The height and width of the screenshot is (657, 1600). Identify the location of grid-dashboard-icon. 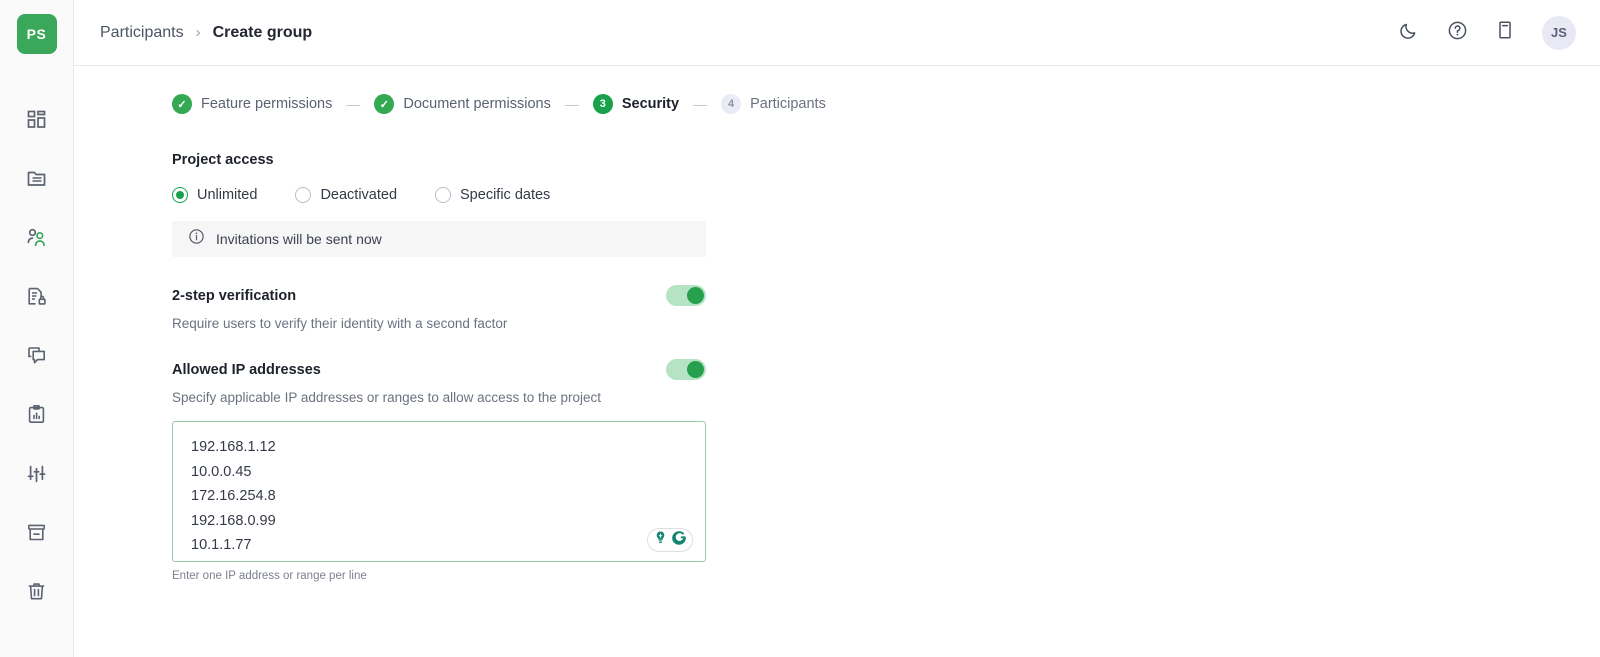
(36, 119).